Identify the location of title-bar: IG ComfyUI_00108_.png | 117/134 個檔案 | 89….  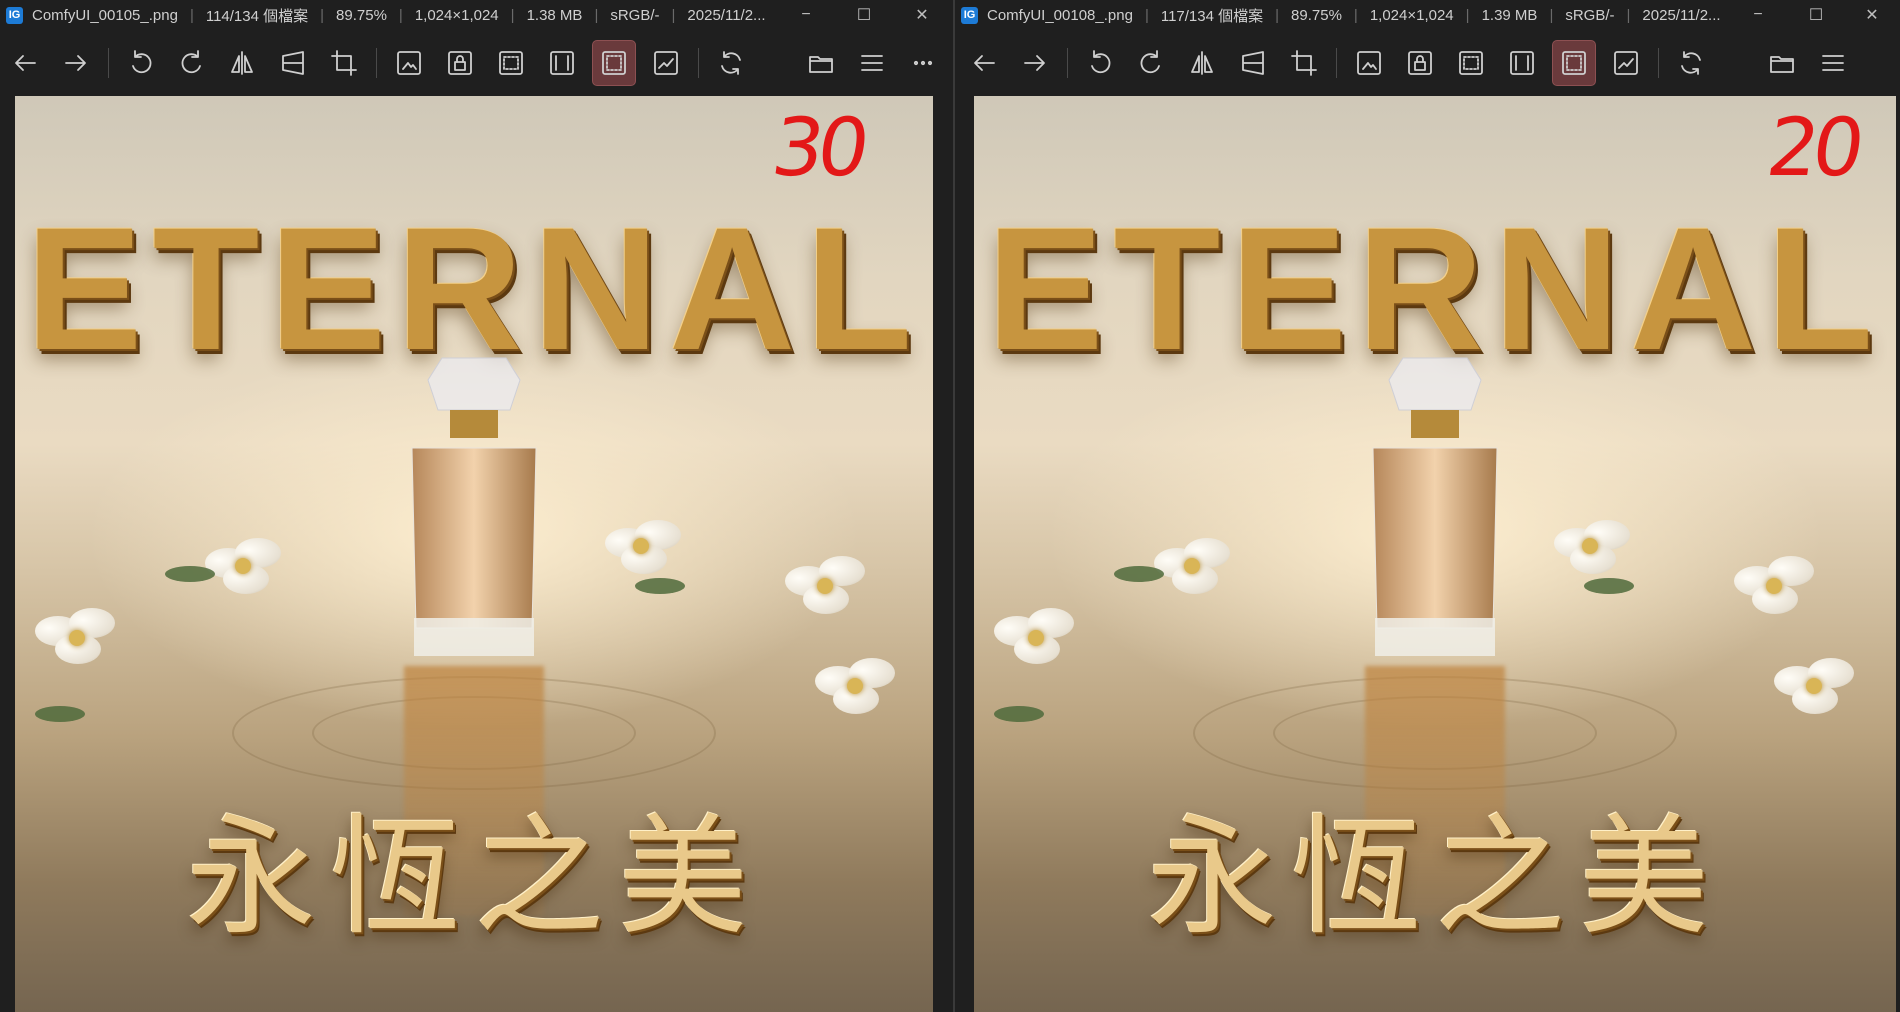
(1427, 15).